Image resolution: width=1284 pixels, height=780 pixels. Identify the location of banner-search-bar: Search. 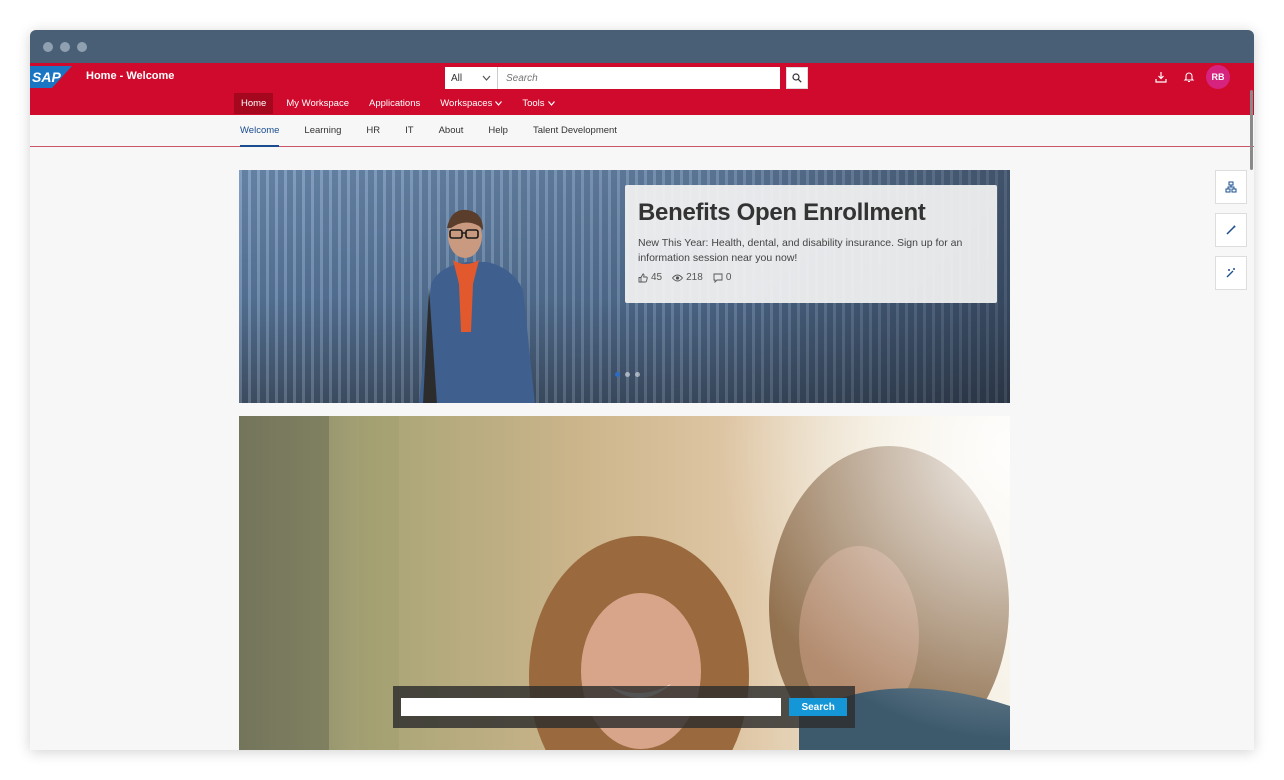
(624, 707).